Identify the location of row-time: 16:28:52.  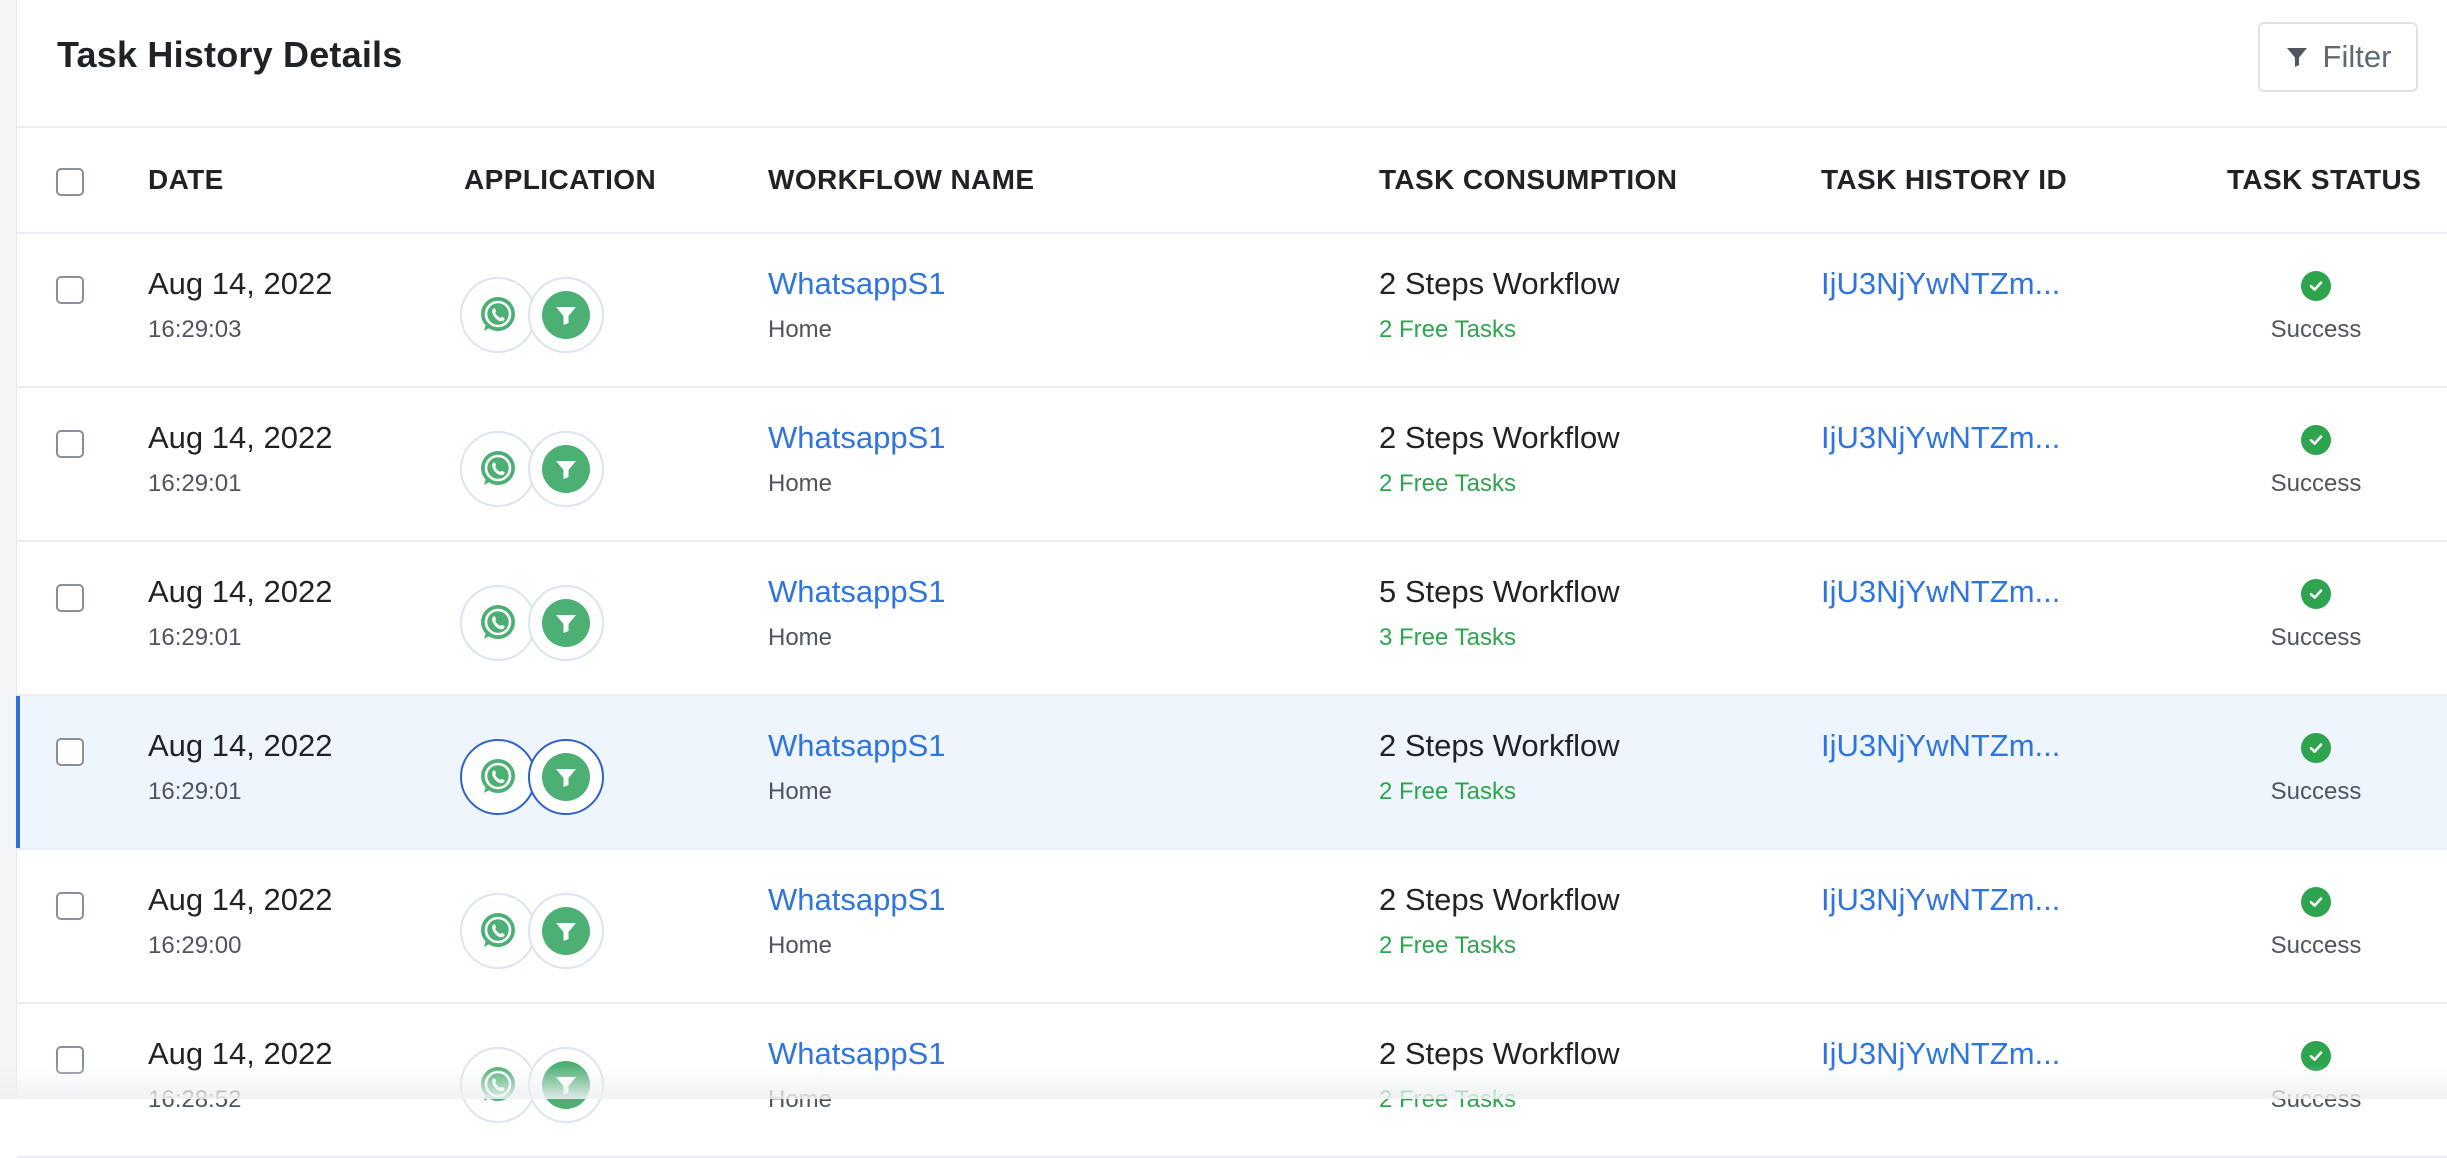
(195, 1099).